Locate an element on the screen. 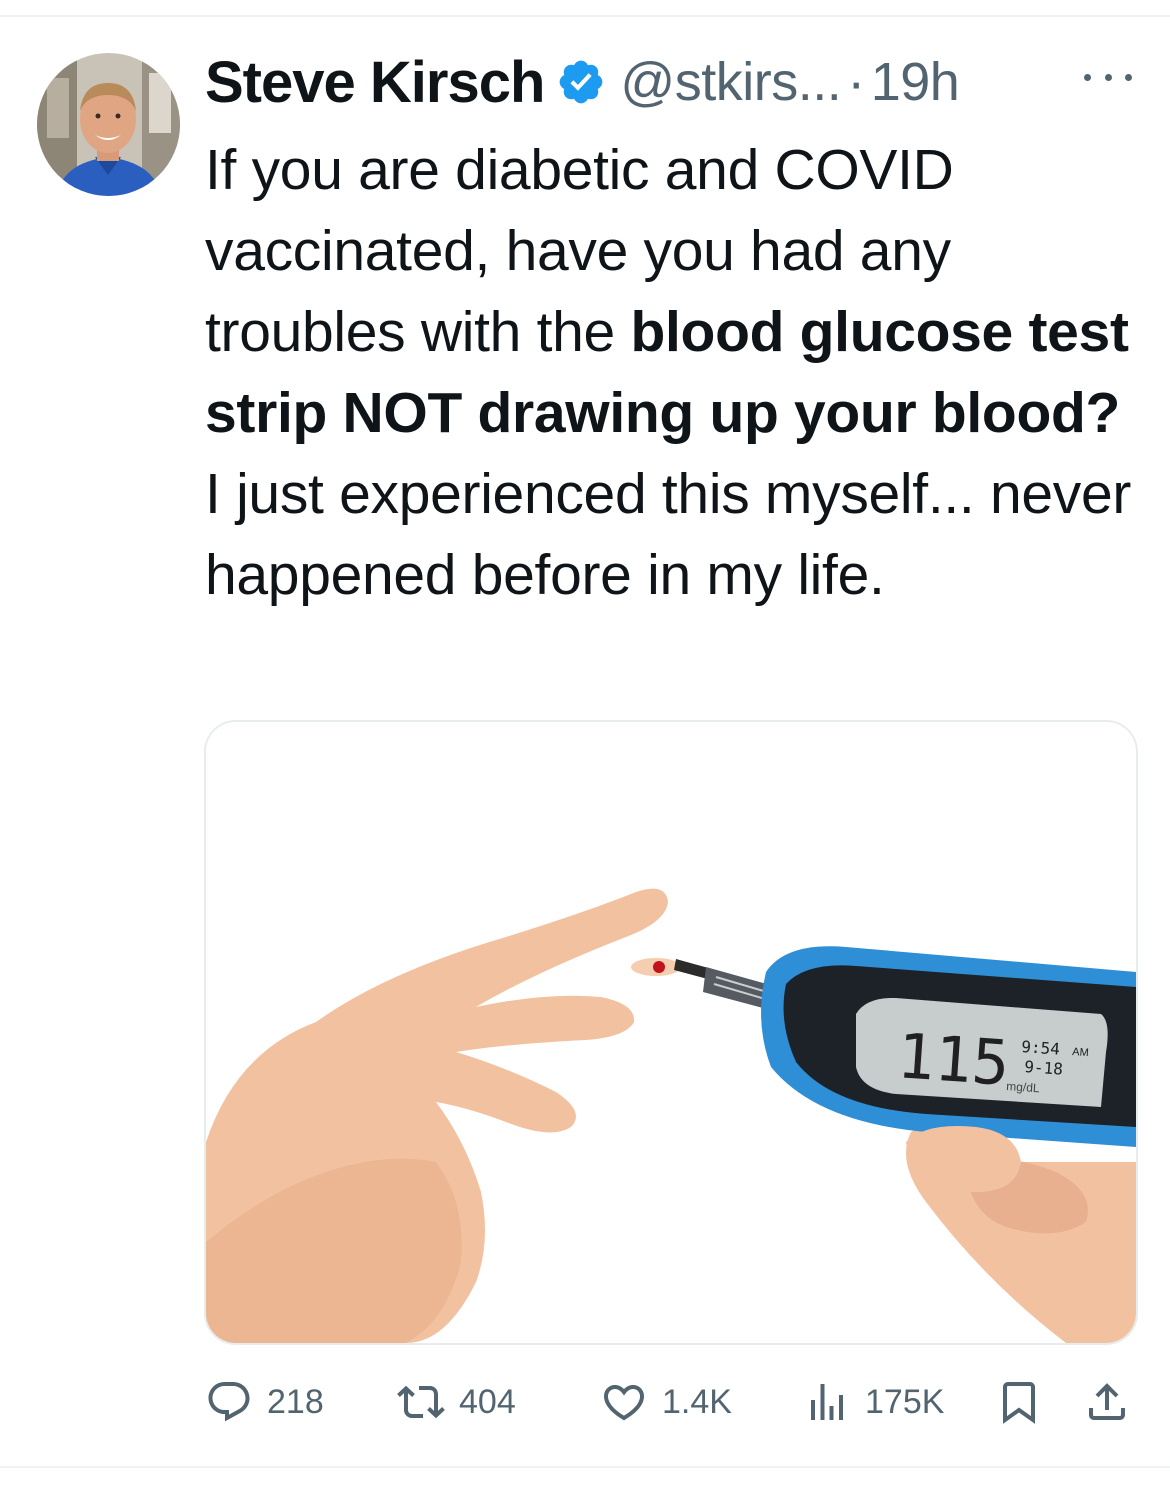 This screenshot has height=1504, width=1170. more-dots-icon is located at coordinates (1108, 77).